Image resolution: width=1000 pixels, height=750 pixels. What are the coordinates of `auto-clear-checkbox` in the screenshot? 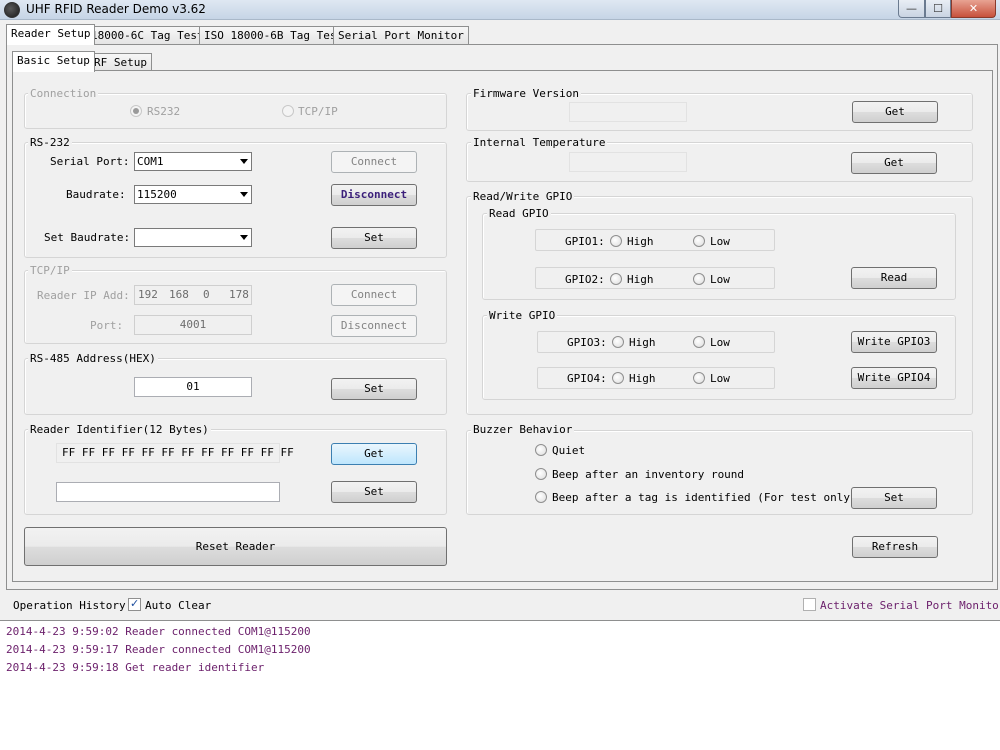 It's located at (134, 604).